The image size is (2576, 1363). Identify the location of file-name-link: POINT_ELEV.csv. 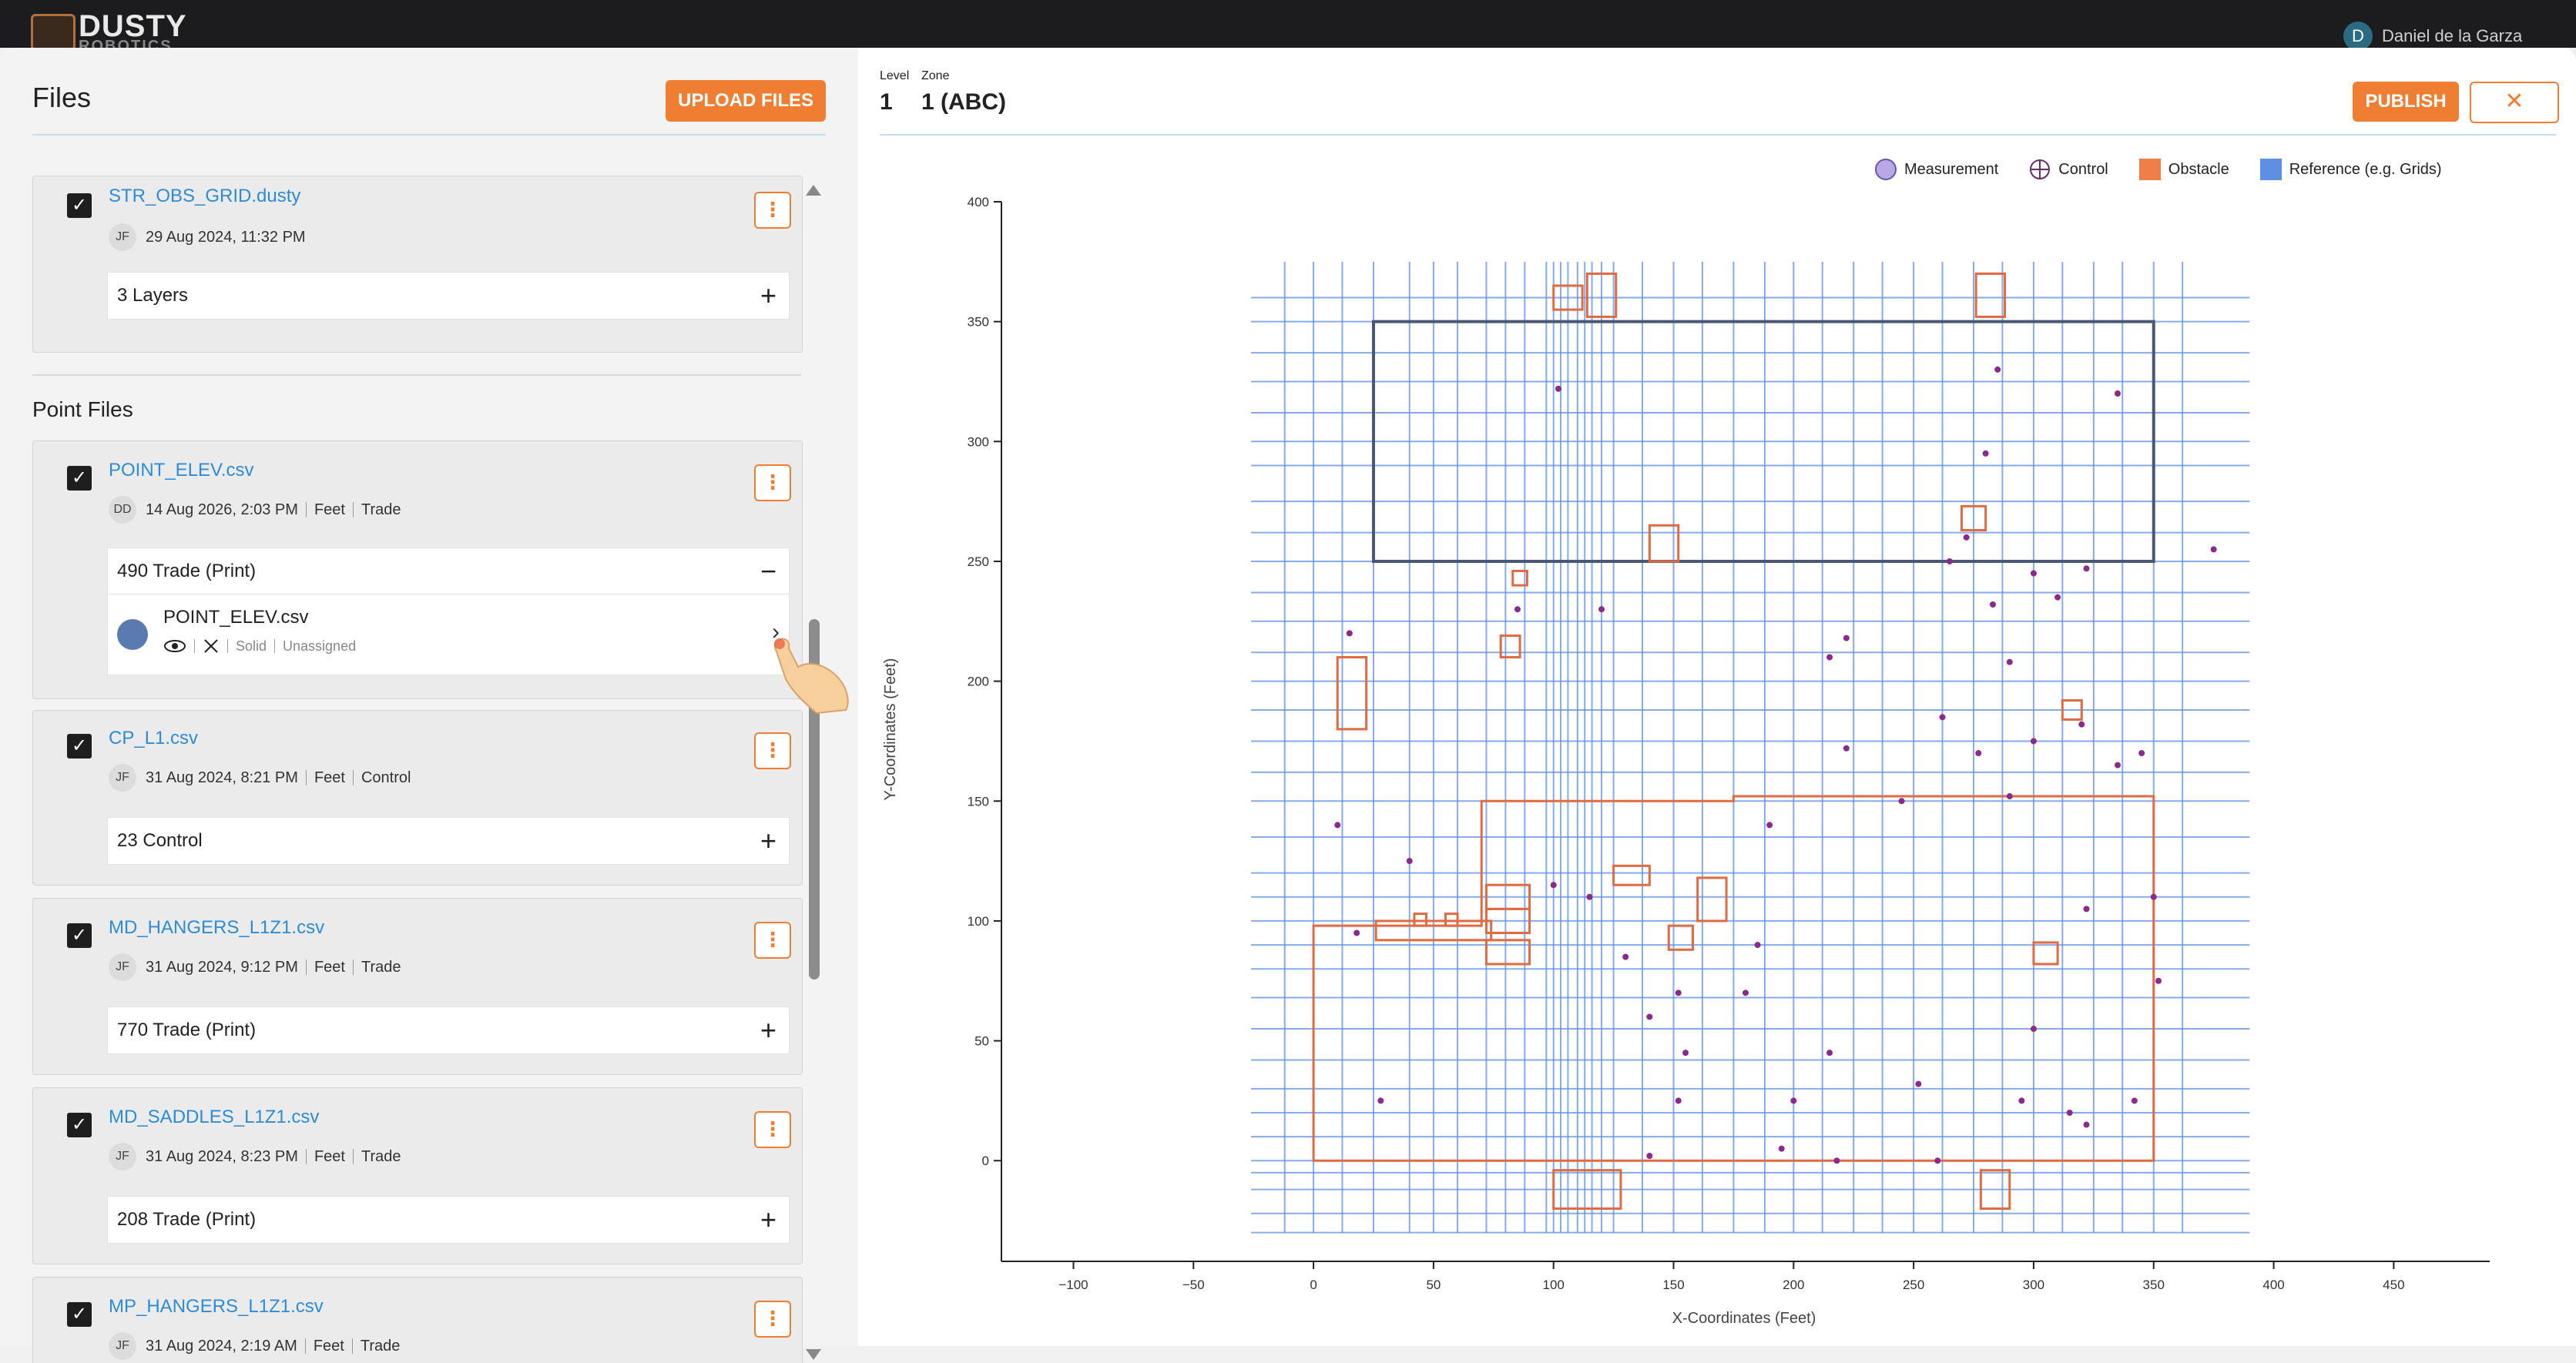
(181, 470).